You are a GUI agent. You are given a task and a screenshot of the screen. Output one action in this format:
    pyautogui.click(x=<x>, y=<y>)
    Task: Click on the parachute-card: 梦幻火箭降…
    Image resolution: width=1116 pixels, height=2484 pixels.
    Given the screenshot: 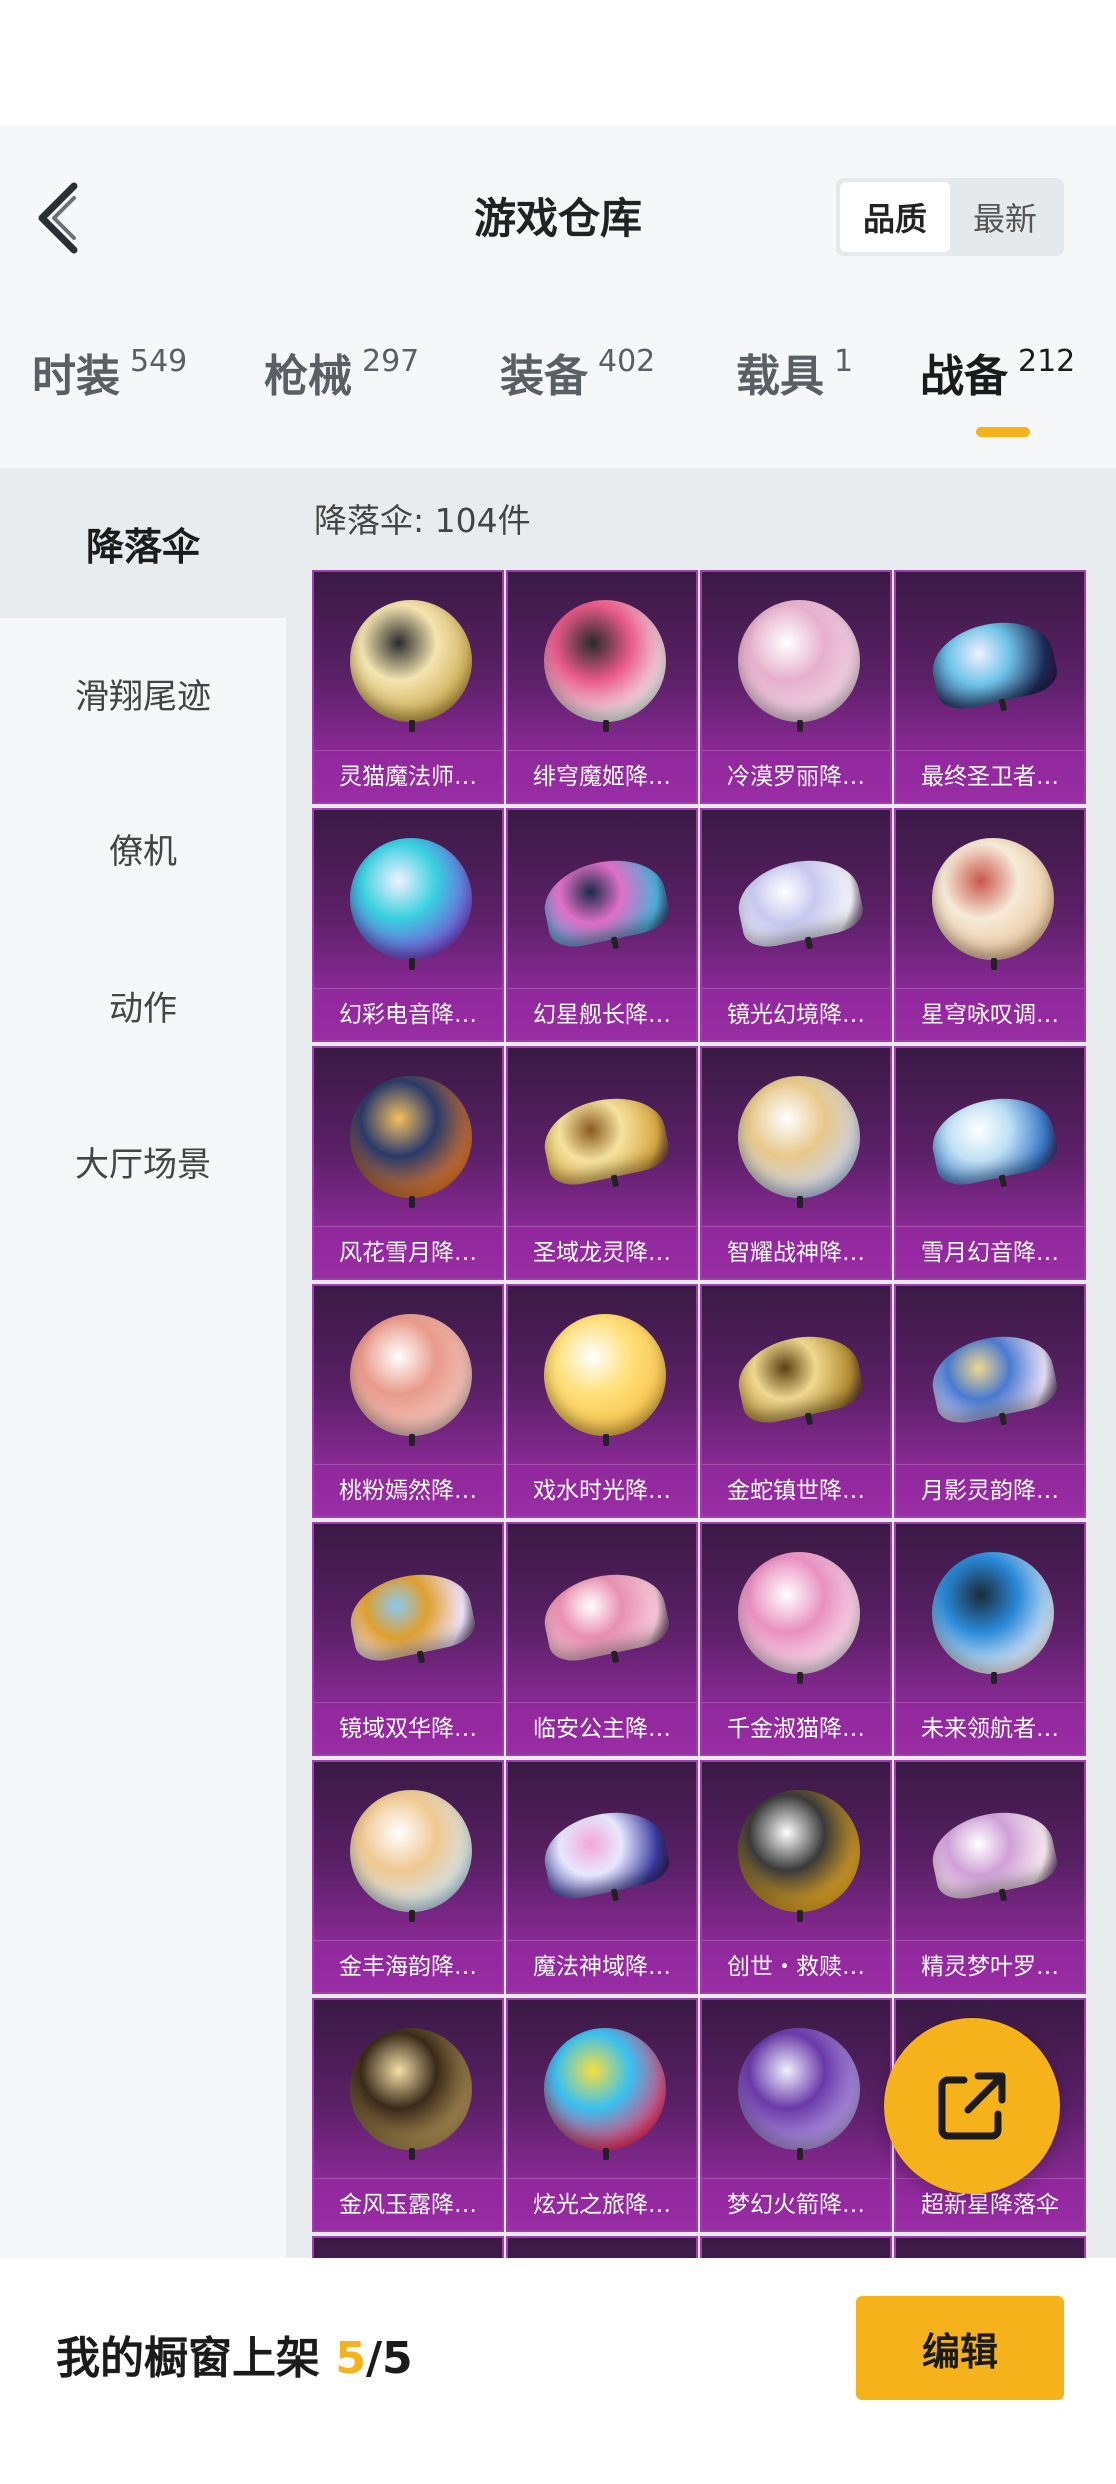 What is the action you would take?
    pyautogui.click(x=796, y=2115)
    